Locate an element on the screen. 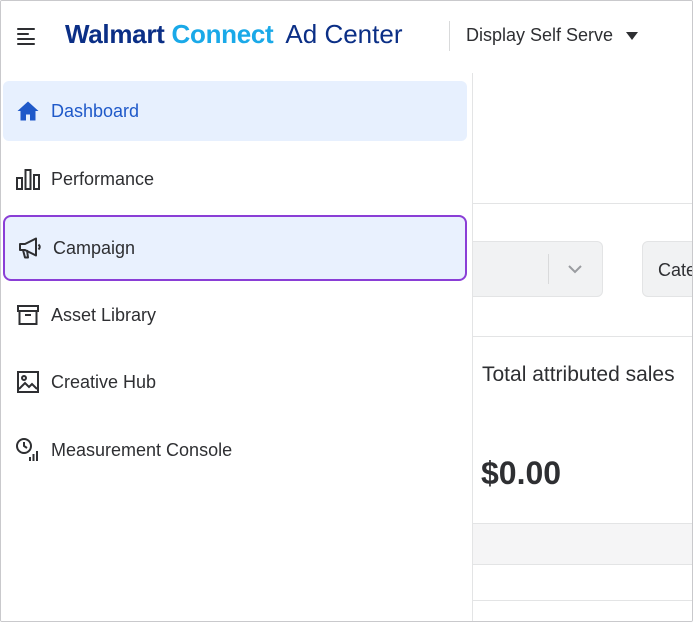 The width and height of the screenshot is (693, 622). dropdown-divider is located at coordinates (548, 269).